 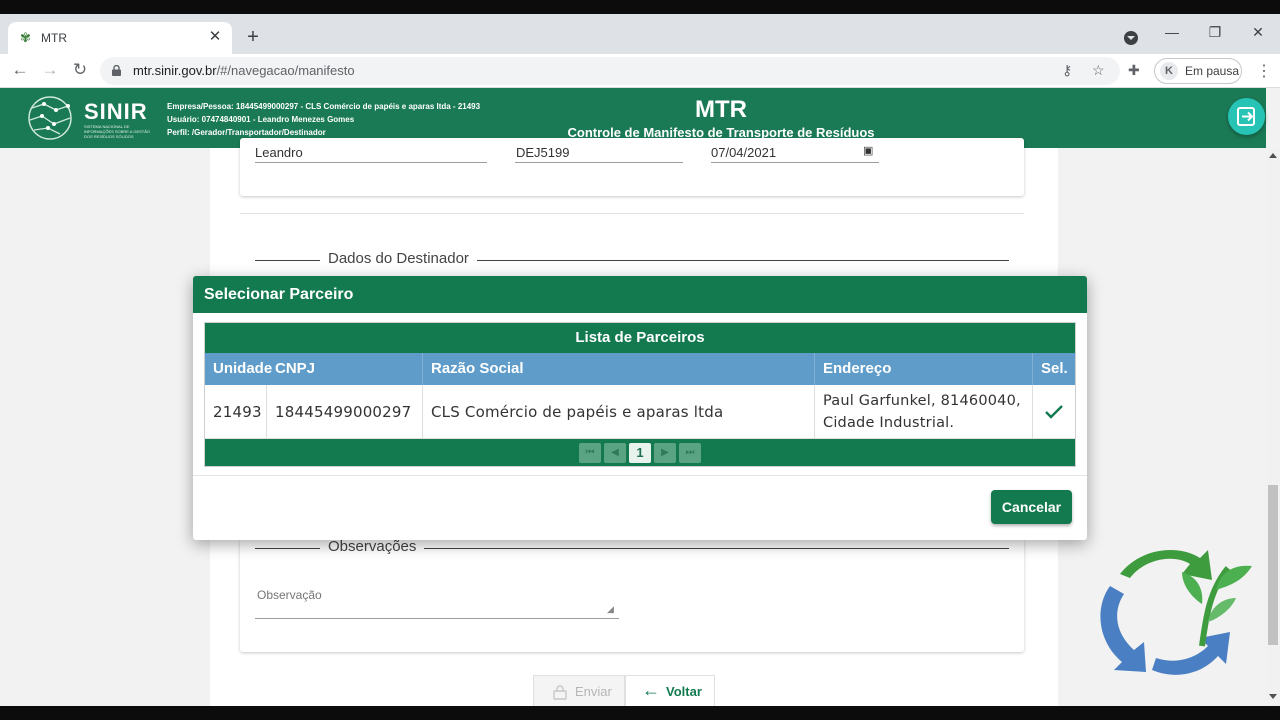 I want to click on cell-razao-social: CLS Comércio de papéis e aparas ltda, so click(x=619, y=412).